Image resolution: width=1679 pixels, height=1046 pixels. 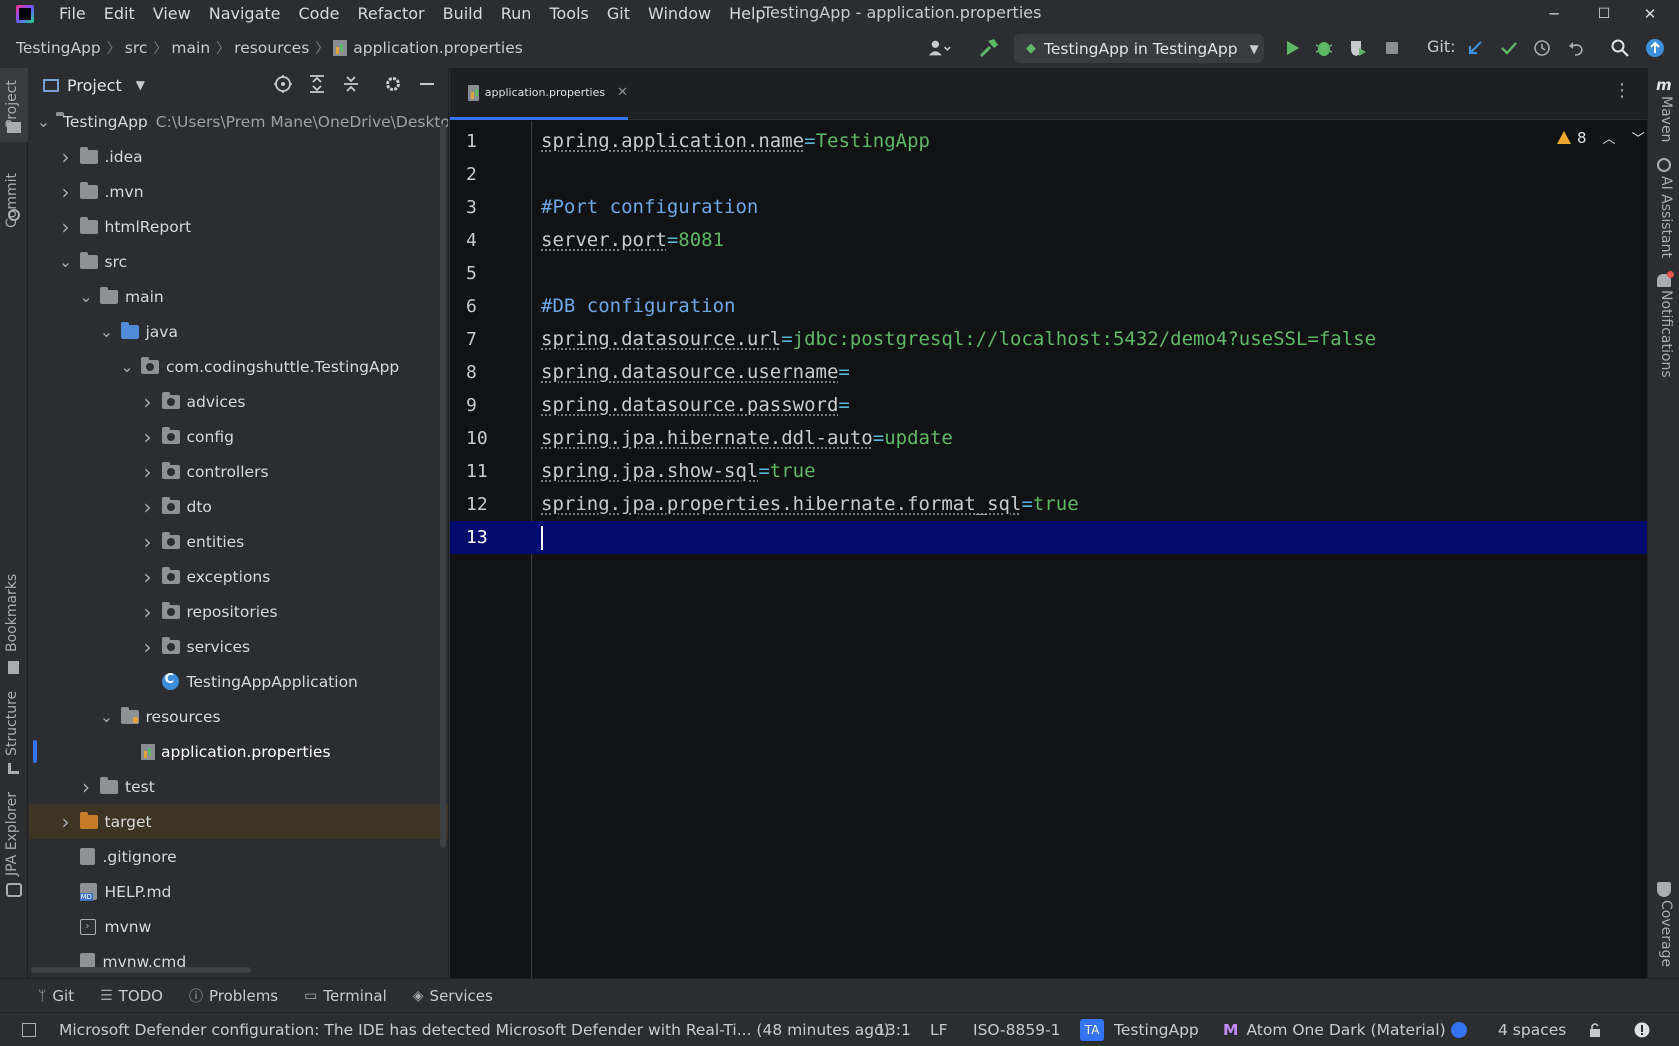 I want to click on maven-tool-button: Maven, so click(x=1666, y=119).